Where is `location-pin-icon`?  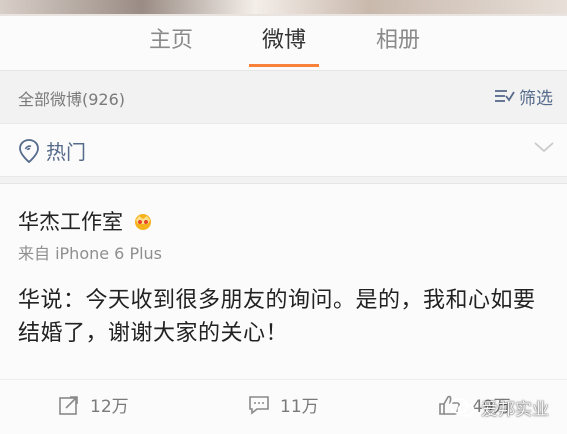
location-pin-icon is located at coordinates (29, 150).